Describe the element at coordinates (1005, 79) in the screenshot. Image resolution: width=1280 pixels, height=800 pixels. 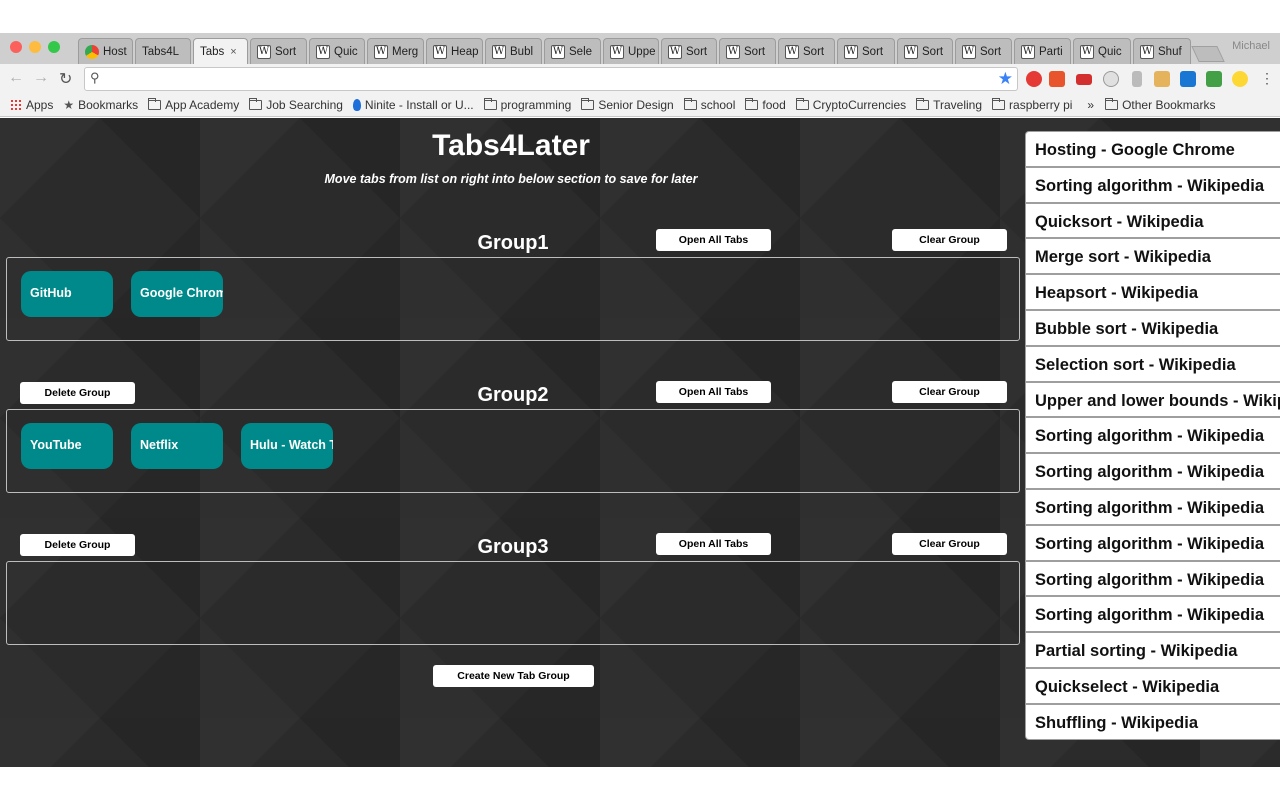
I see `bookmark-star-icon: ★` at that location.